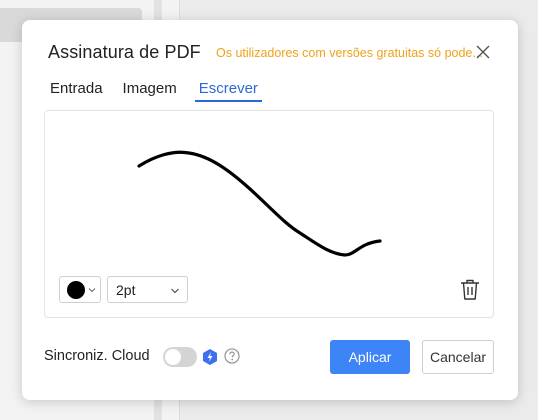 This screenshot has width=538, height=420. What do you see at coordinates (126, 290) in the screenshot?
I see `pen-size-value: 2pt` at bounding box center [126, 290].